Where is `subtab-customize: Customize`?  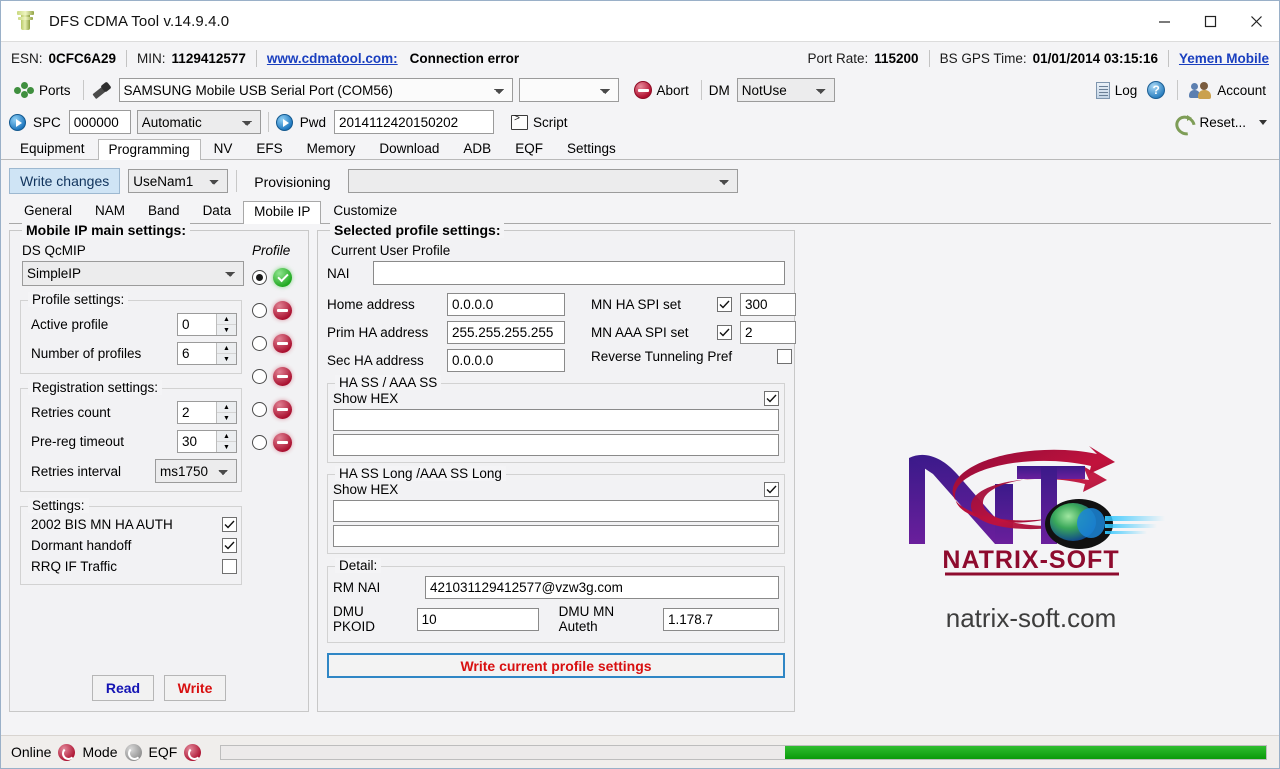 subtab-customize: Customize is located at coordinates (365, 211).